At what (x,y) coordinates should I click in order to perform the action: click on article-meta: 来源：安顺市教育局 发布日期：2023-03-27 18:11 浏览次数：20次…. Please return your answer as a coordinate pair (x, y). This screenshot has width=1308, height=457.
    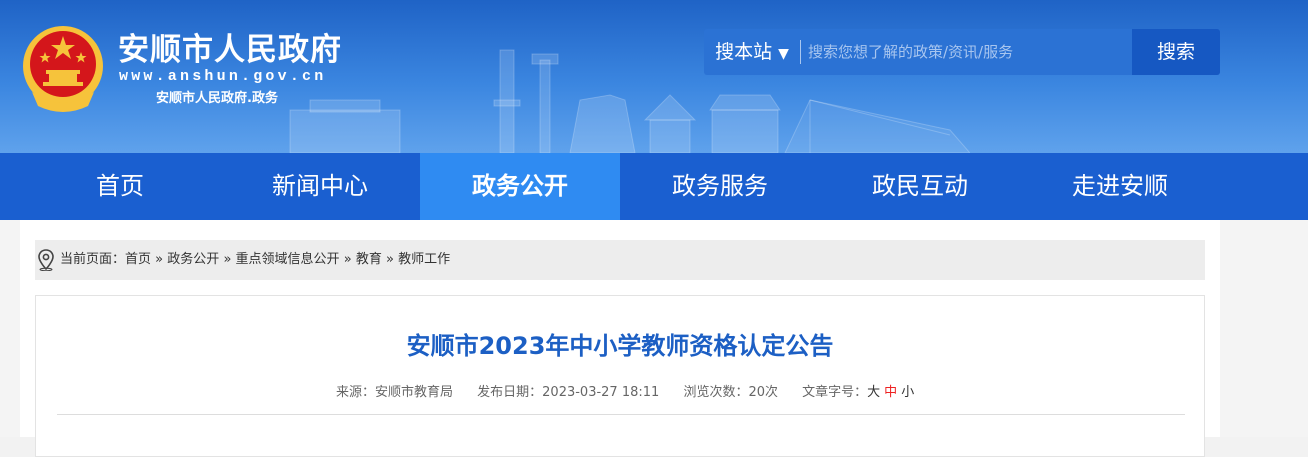
    Looking at the image, I should click on (627, 390).